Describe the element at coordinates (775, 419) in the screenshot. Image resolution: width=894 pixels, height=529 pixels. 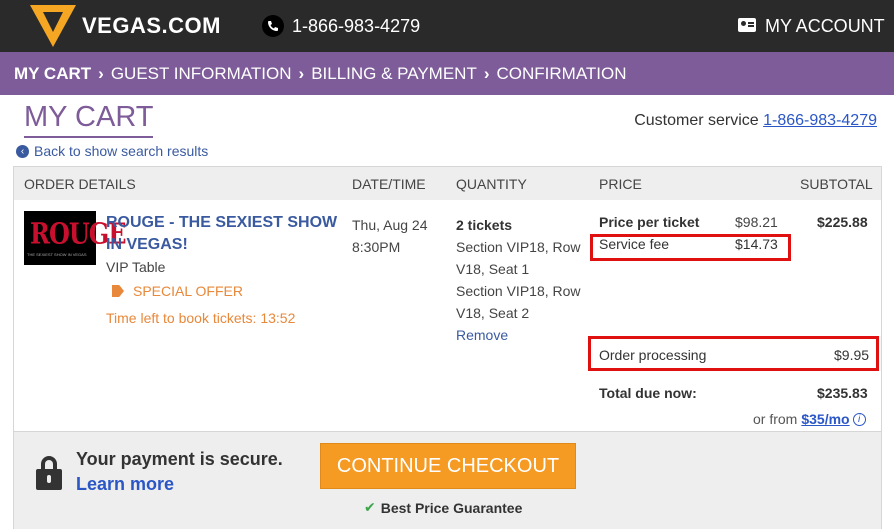
I see `financing-prefix: or from` at that location.